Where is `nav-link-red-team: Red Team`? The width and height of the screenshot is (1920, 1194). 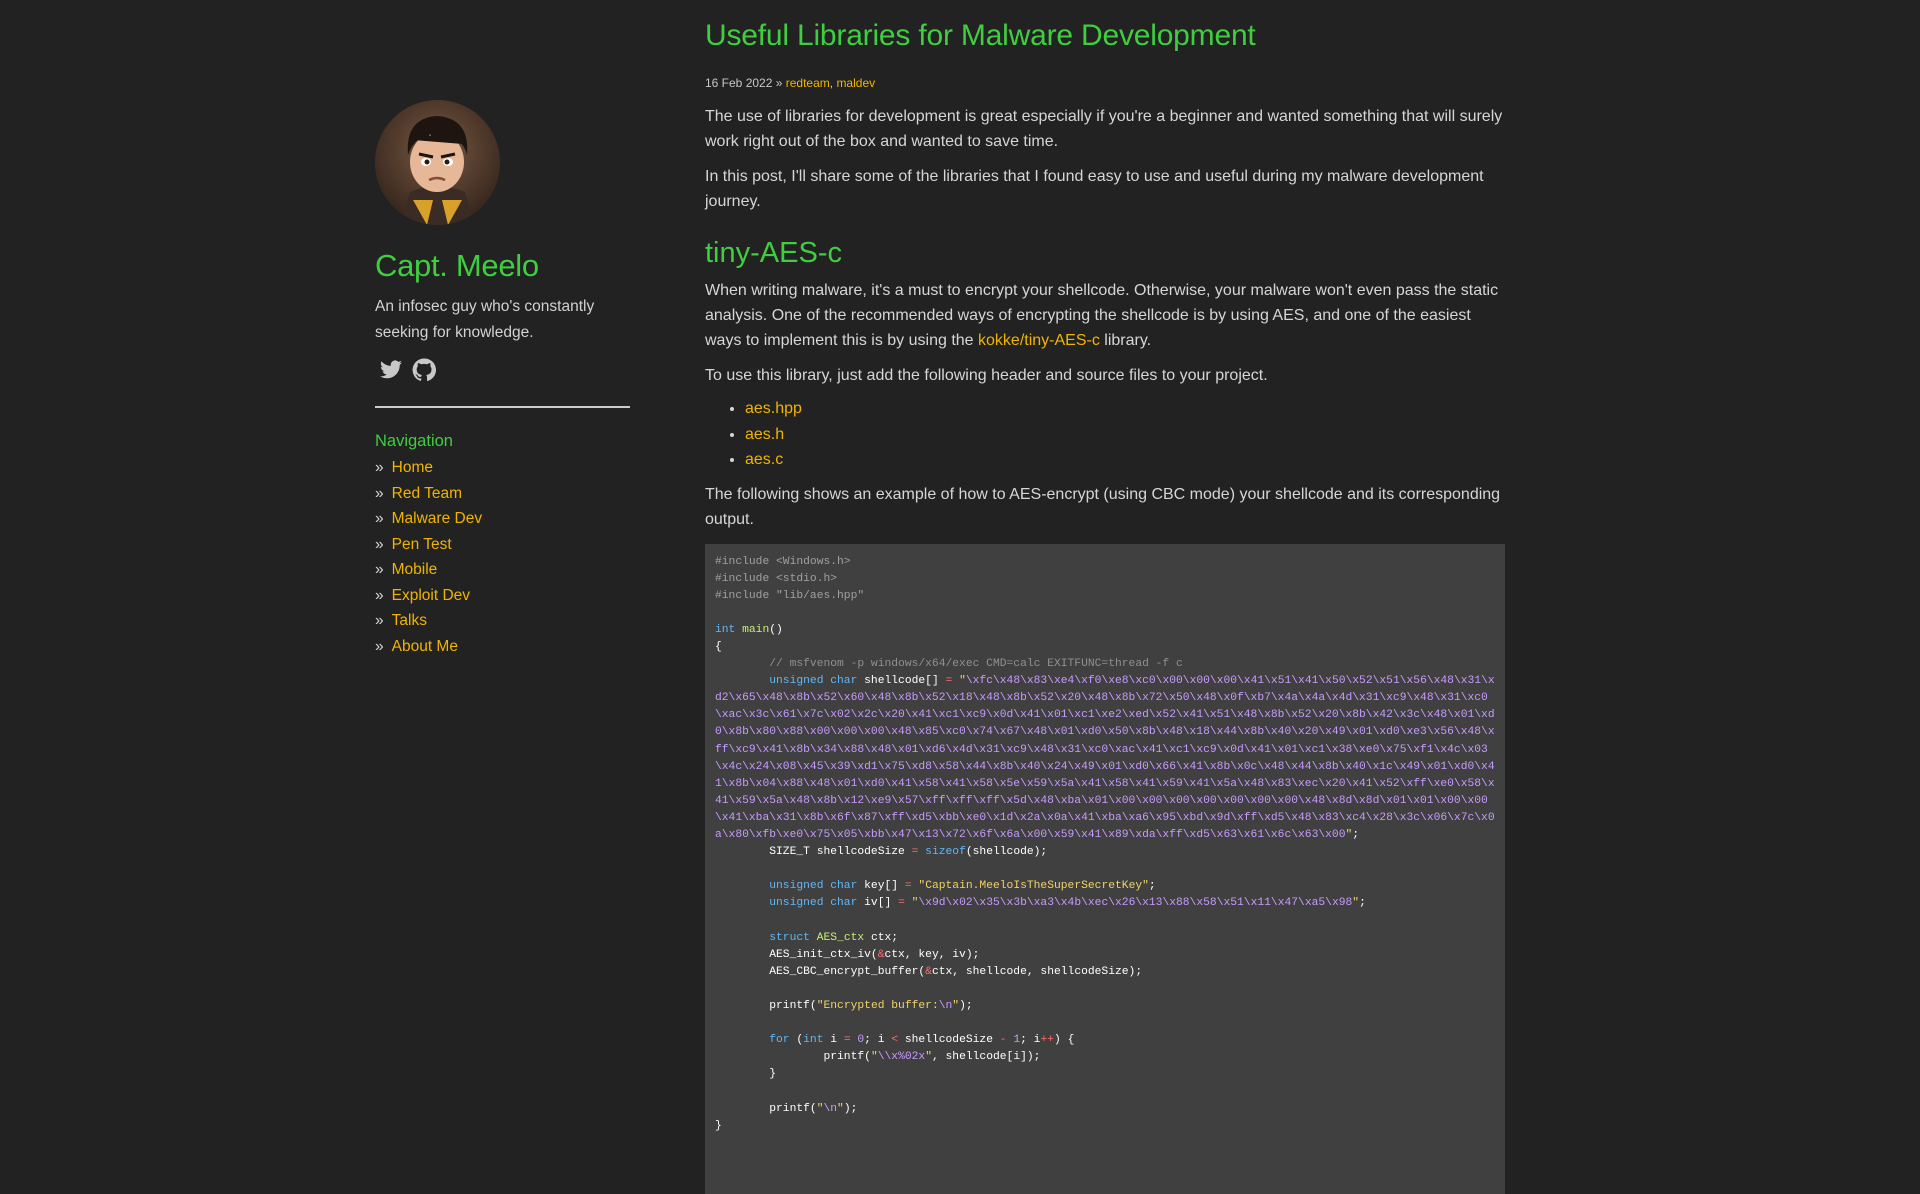 nav-link-red-team: Red Team is located at coordinates (427, 493).